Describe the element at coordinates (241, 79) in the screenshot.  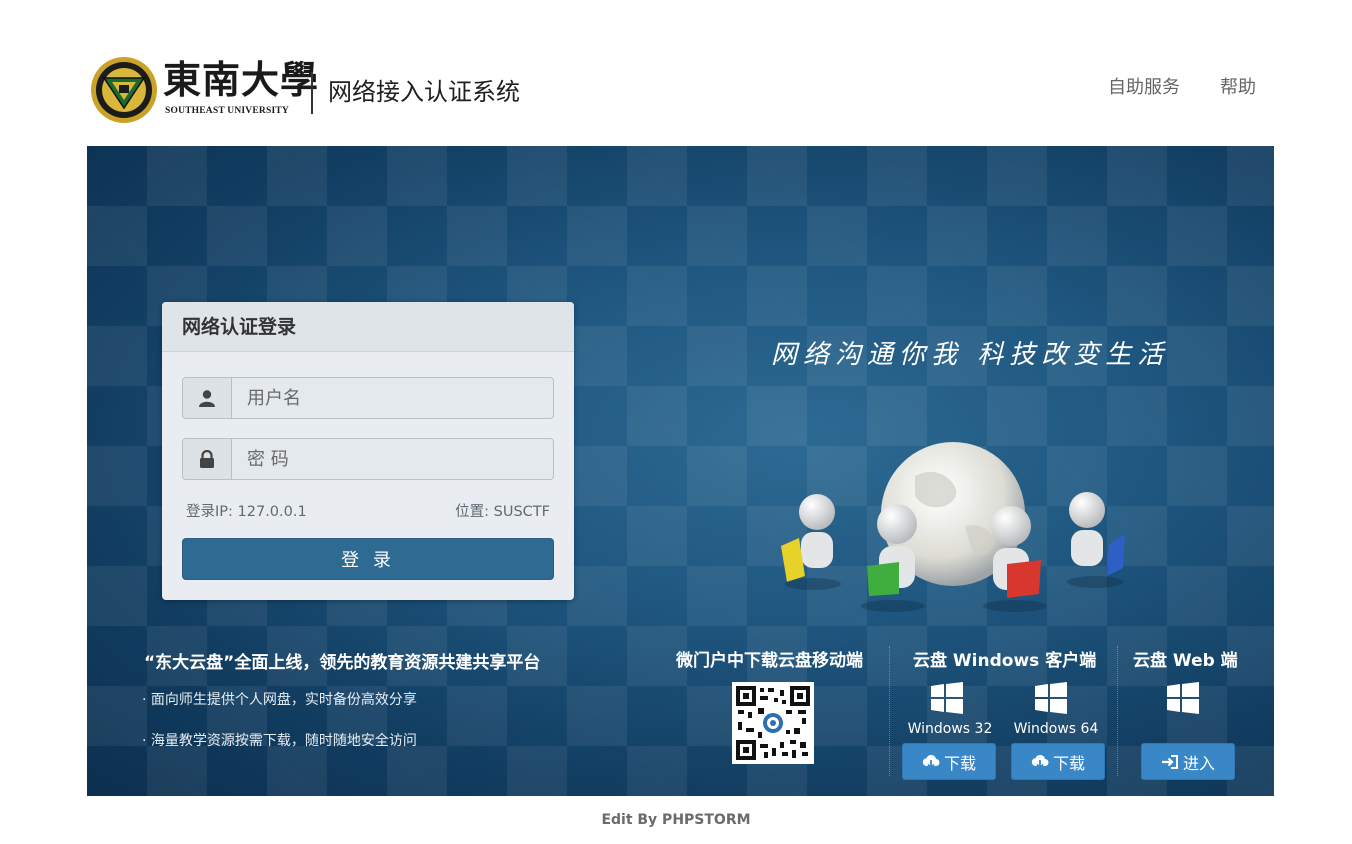
I see `logo-chinese-name: 東南大學` at that location.